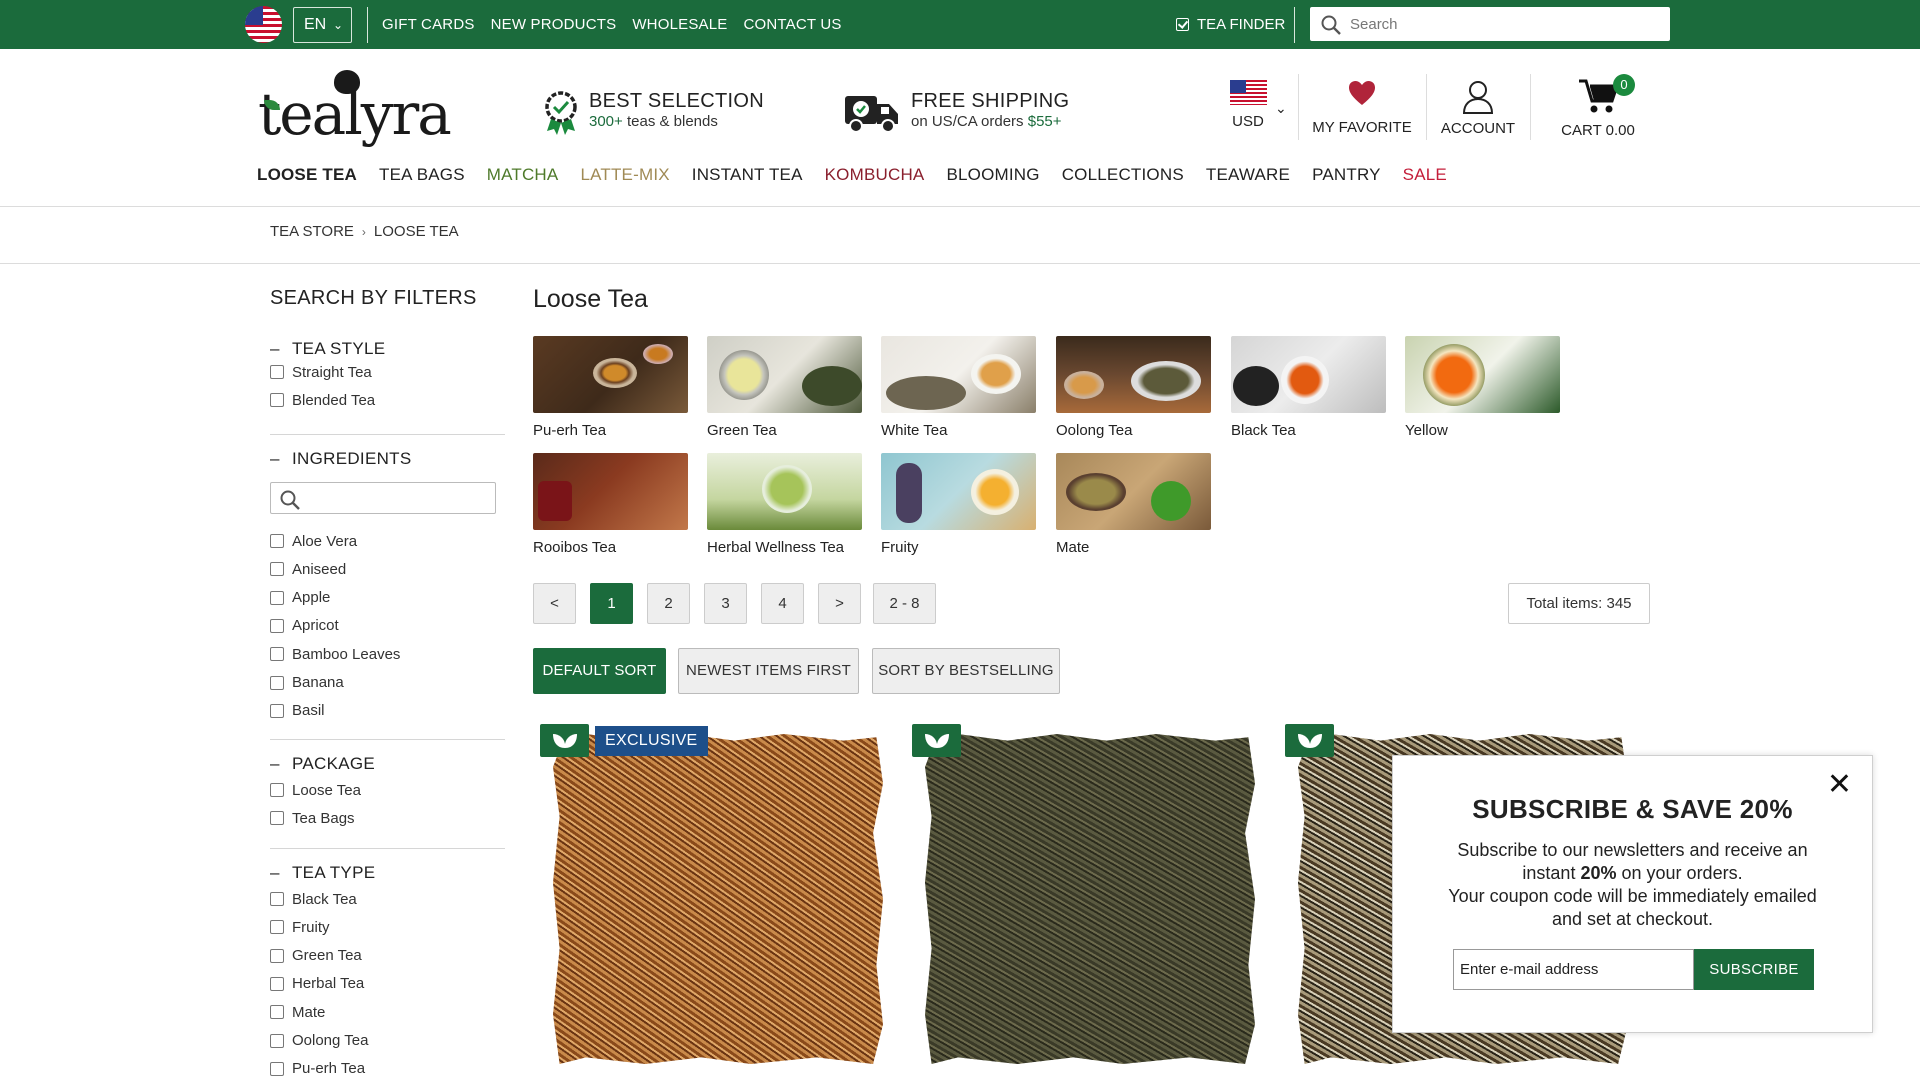  Describe the element at coordinates (523, 175) in the screenshot. I see `category-matcha: MATCHA` at that location.